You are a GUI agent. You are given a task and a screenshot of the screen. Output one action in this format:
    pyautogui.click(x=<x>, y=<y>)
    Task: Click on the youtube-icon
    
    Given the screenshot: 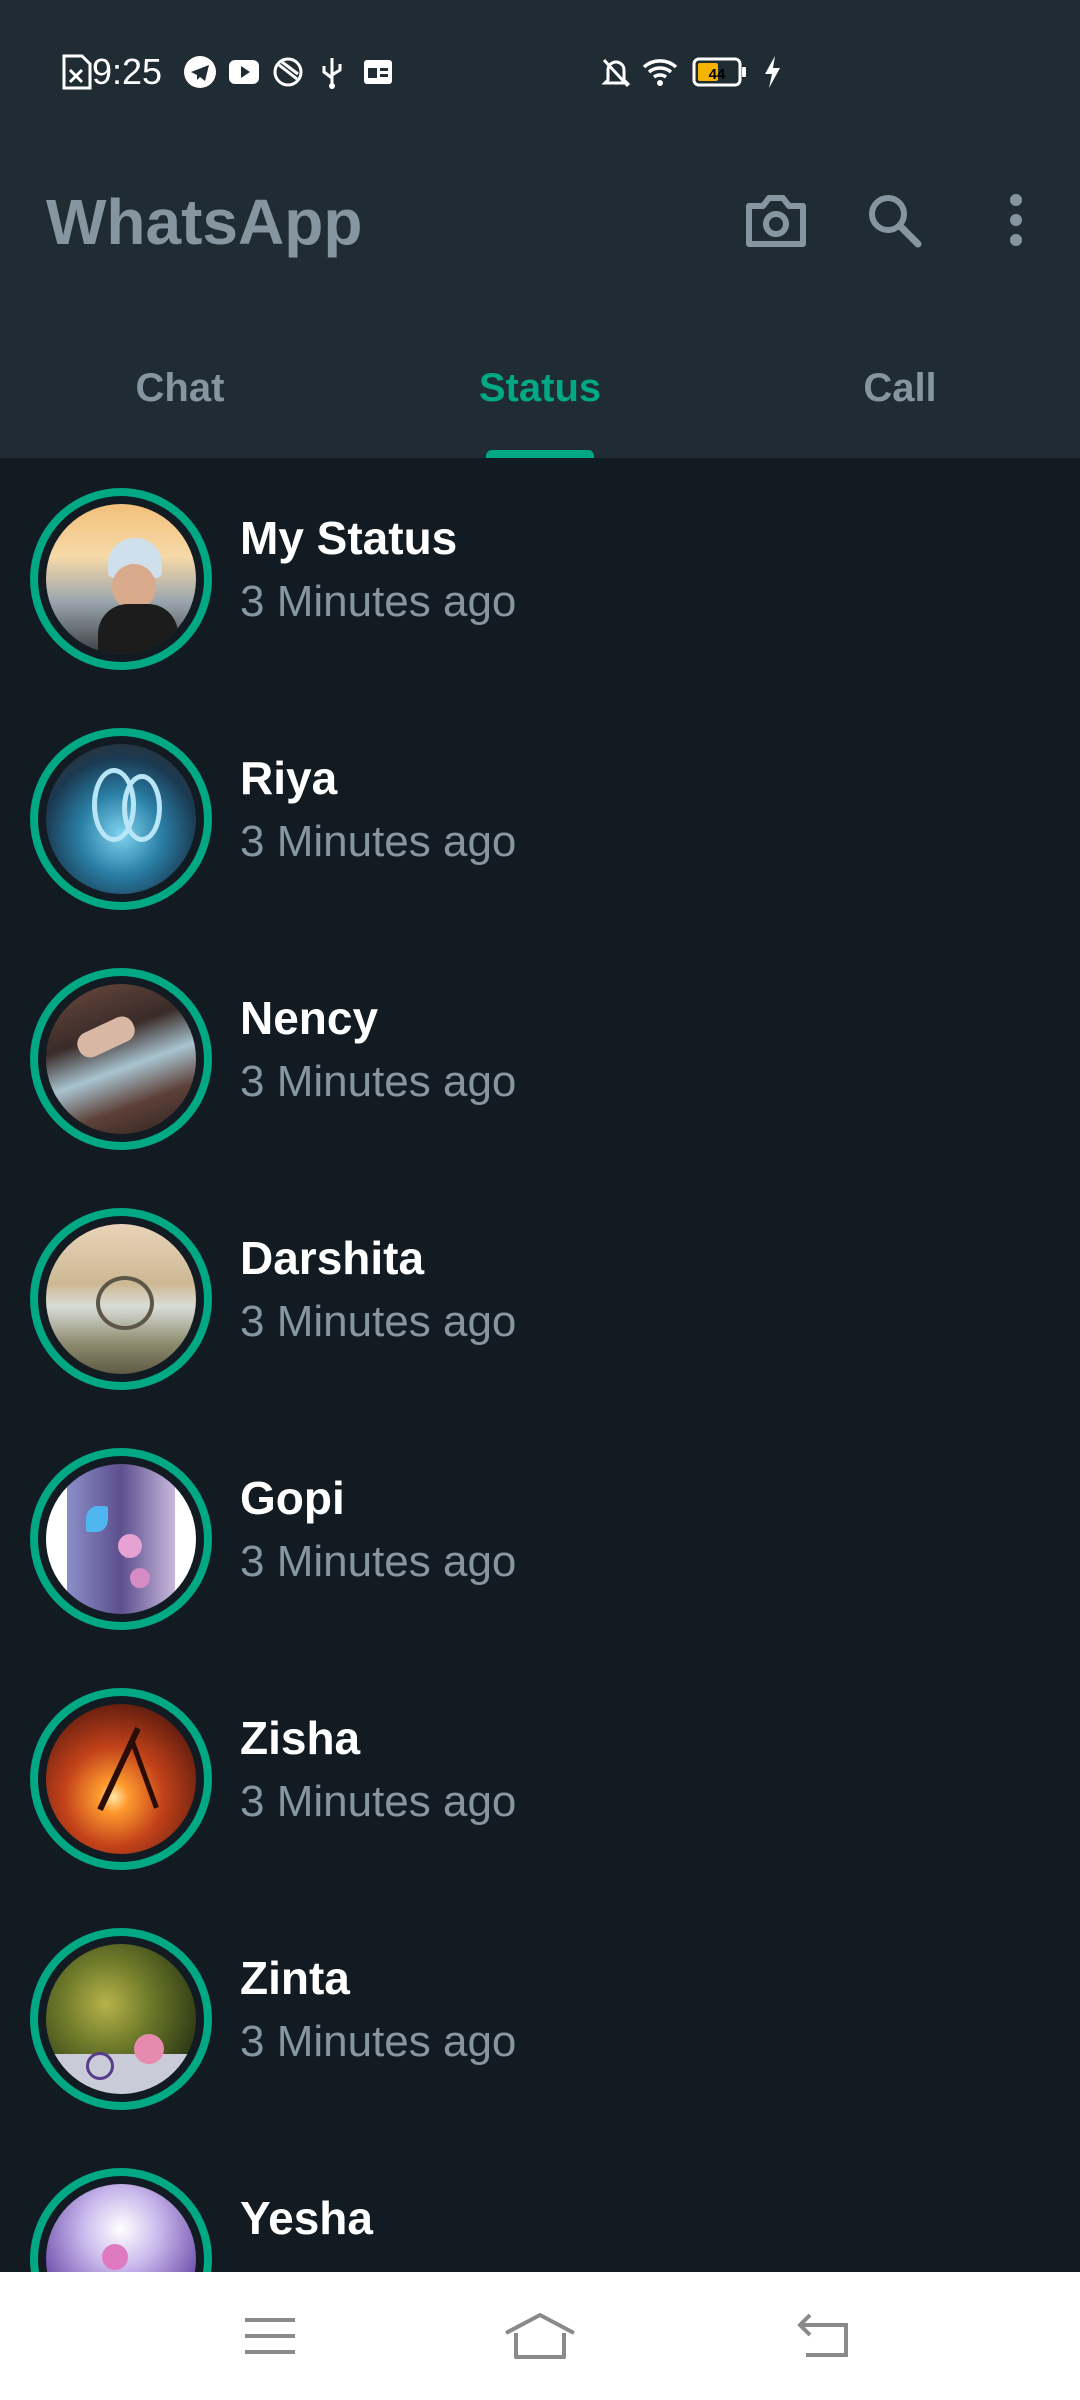 What is the action you would take?
    pyautogui.click(x=244, y=72)
    